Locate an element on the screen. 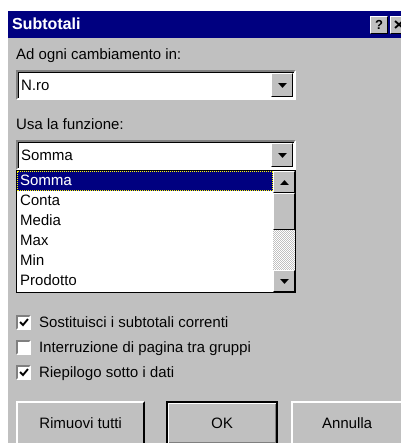 The image size is (401, 443). down-arrow-icon is located at coordinates (284, 281).